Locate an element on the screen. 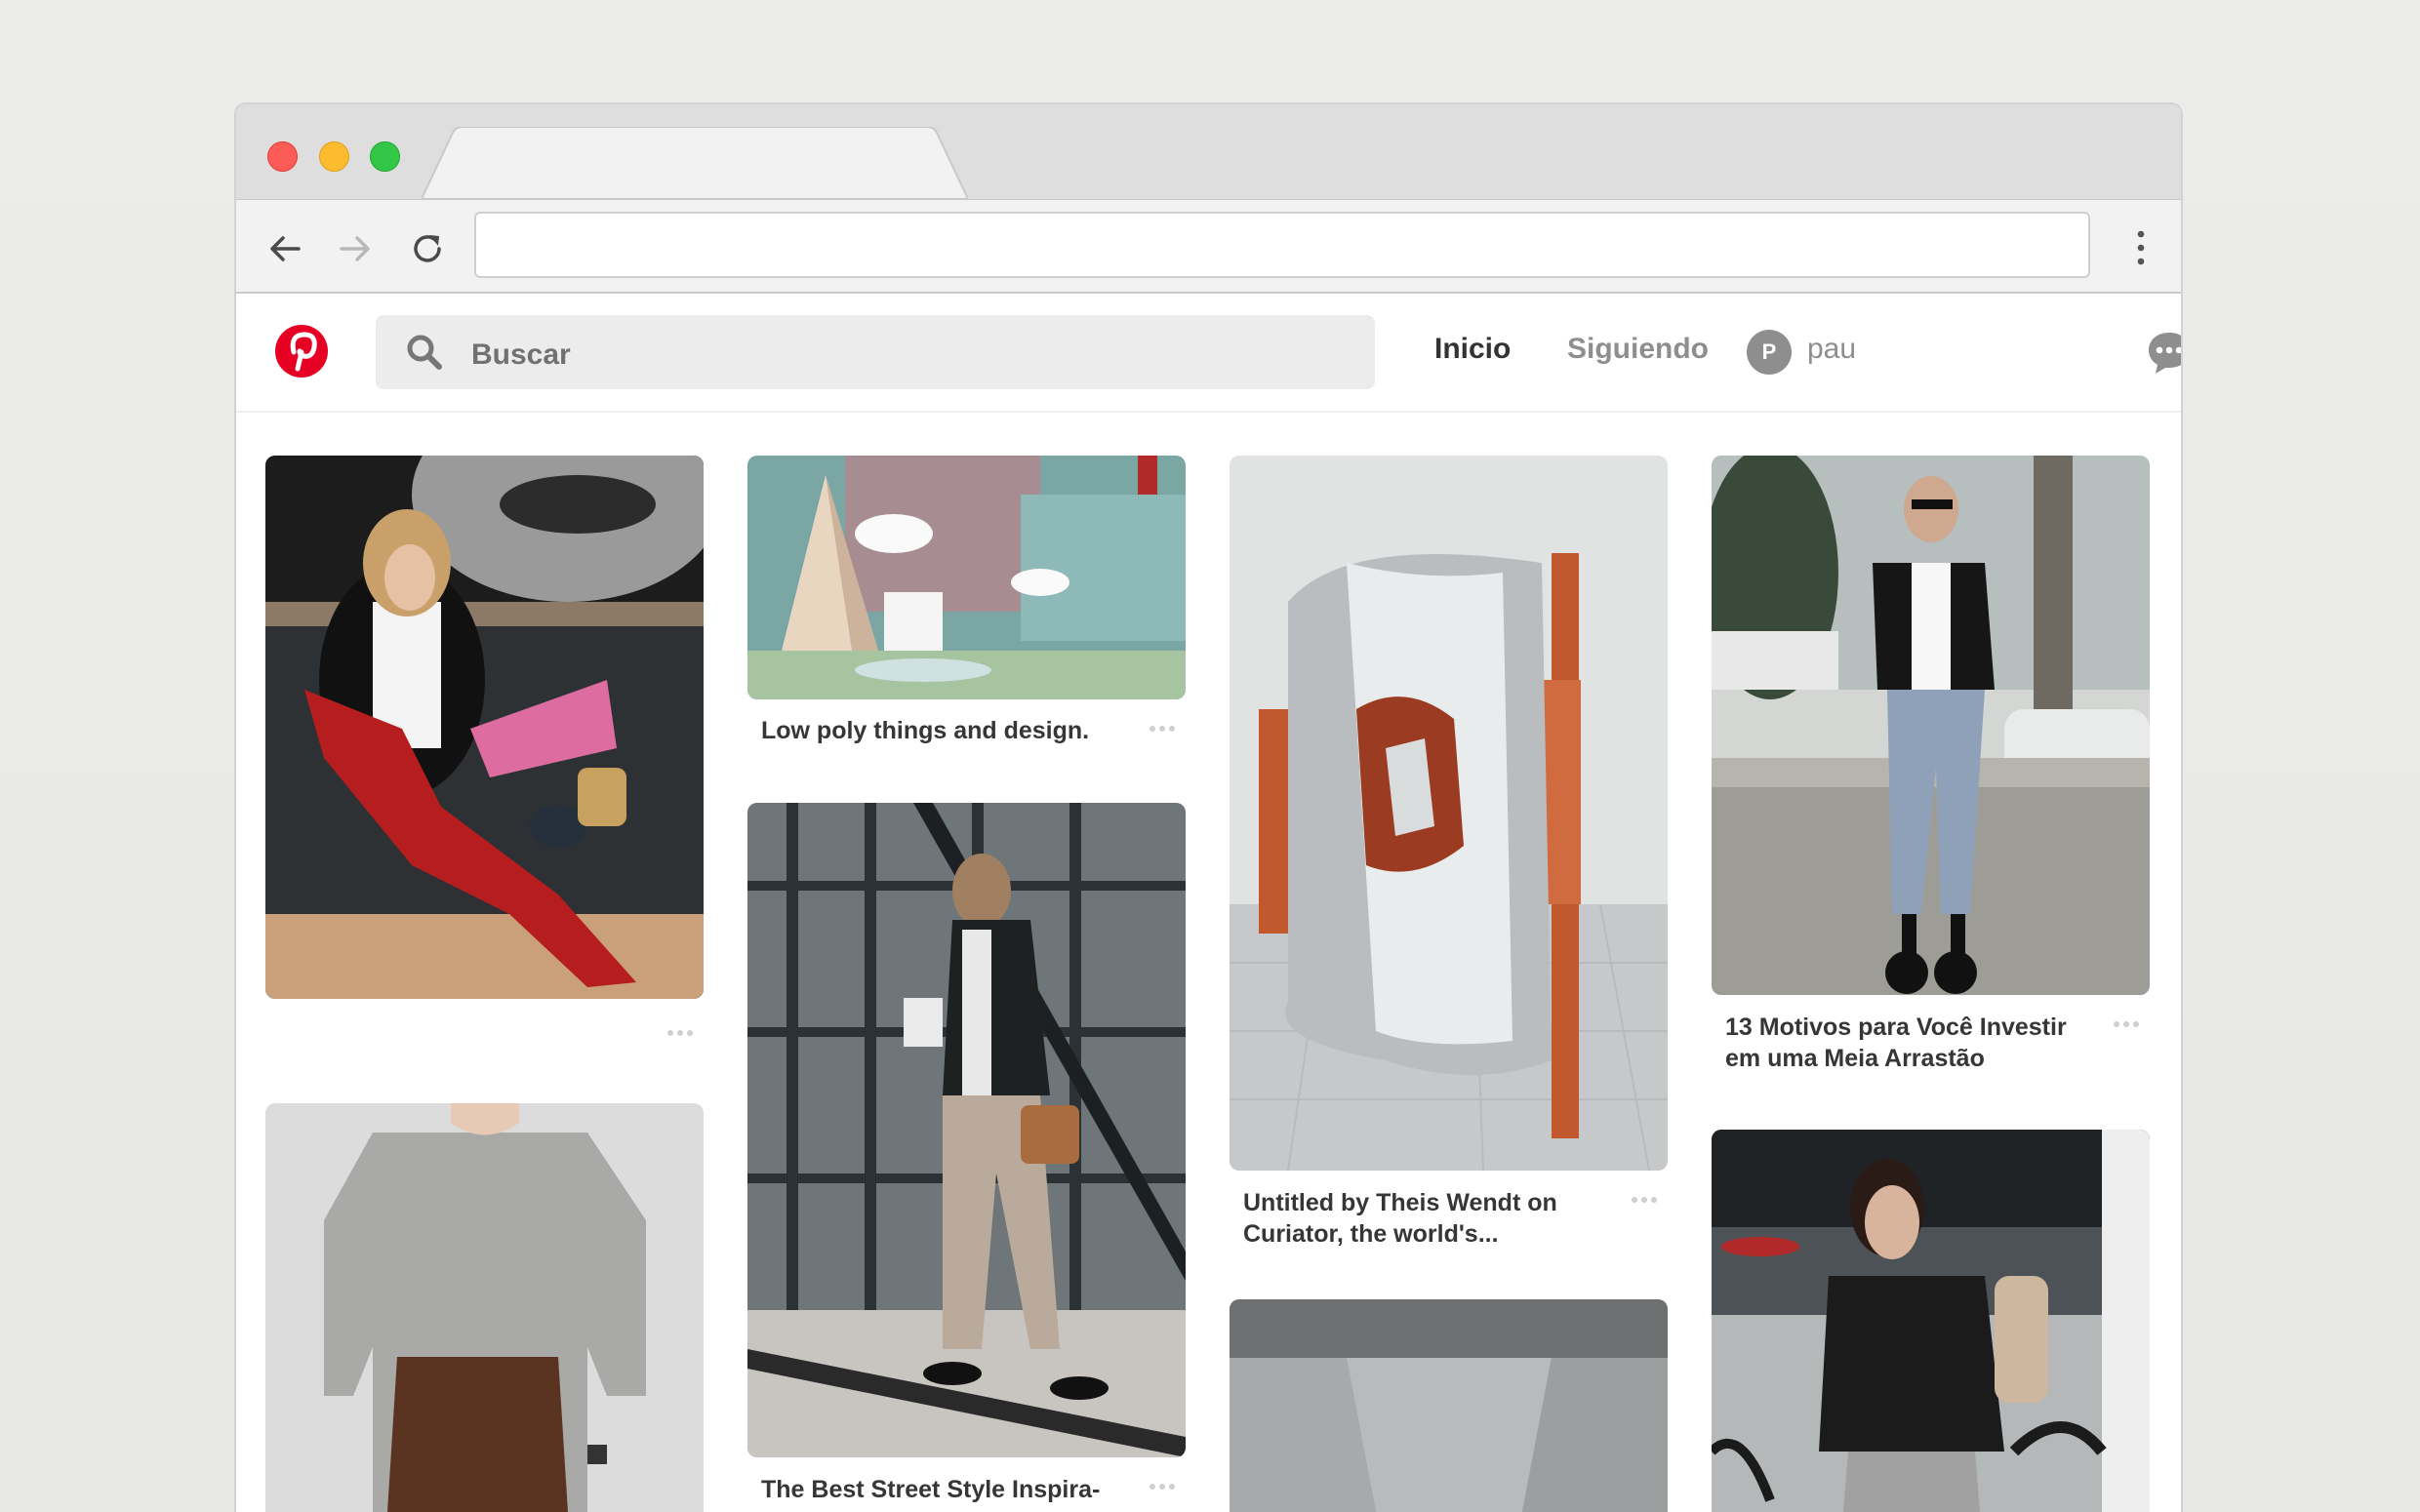 This screenshot has height=1512, width=2420. nav-home-link: Inicio is located at coordinates (1472, 349).